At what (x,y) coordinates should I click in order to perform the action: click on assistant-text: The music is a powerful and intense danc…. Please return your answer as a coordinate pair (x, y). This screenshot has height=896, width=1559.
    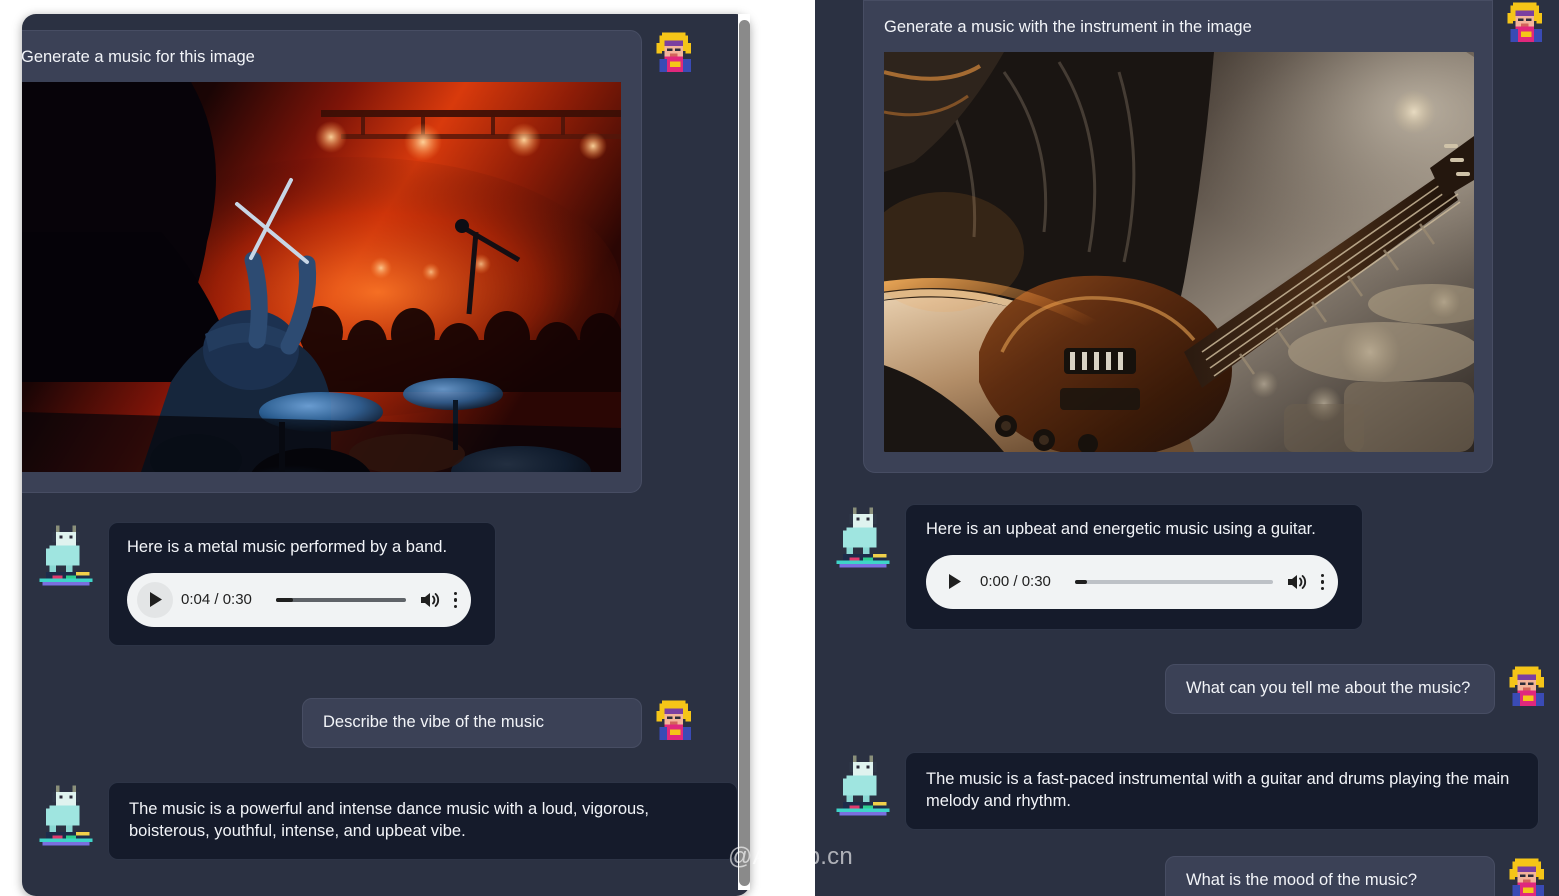
    Looking at the image, I should click on (389, 820).